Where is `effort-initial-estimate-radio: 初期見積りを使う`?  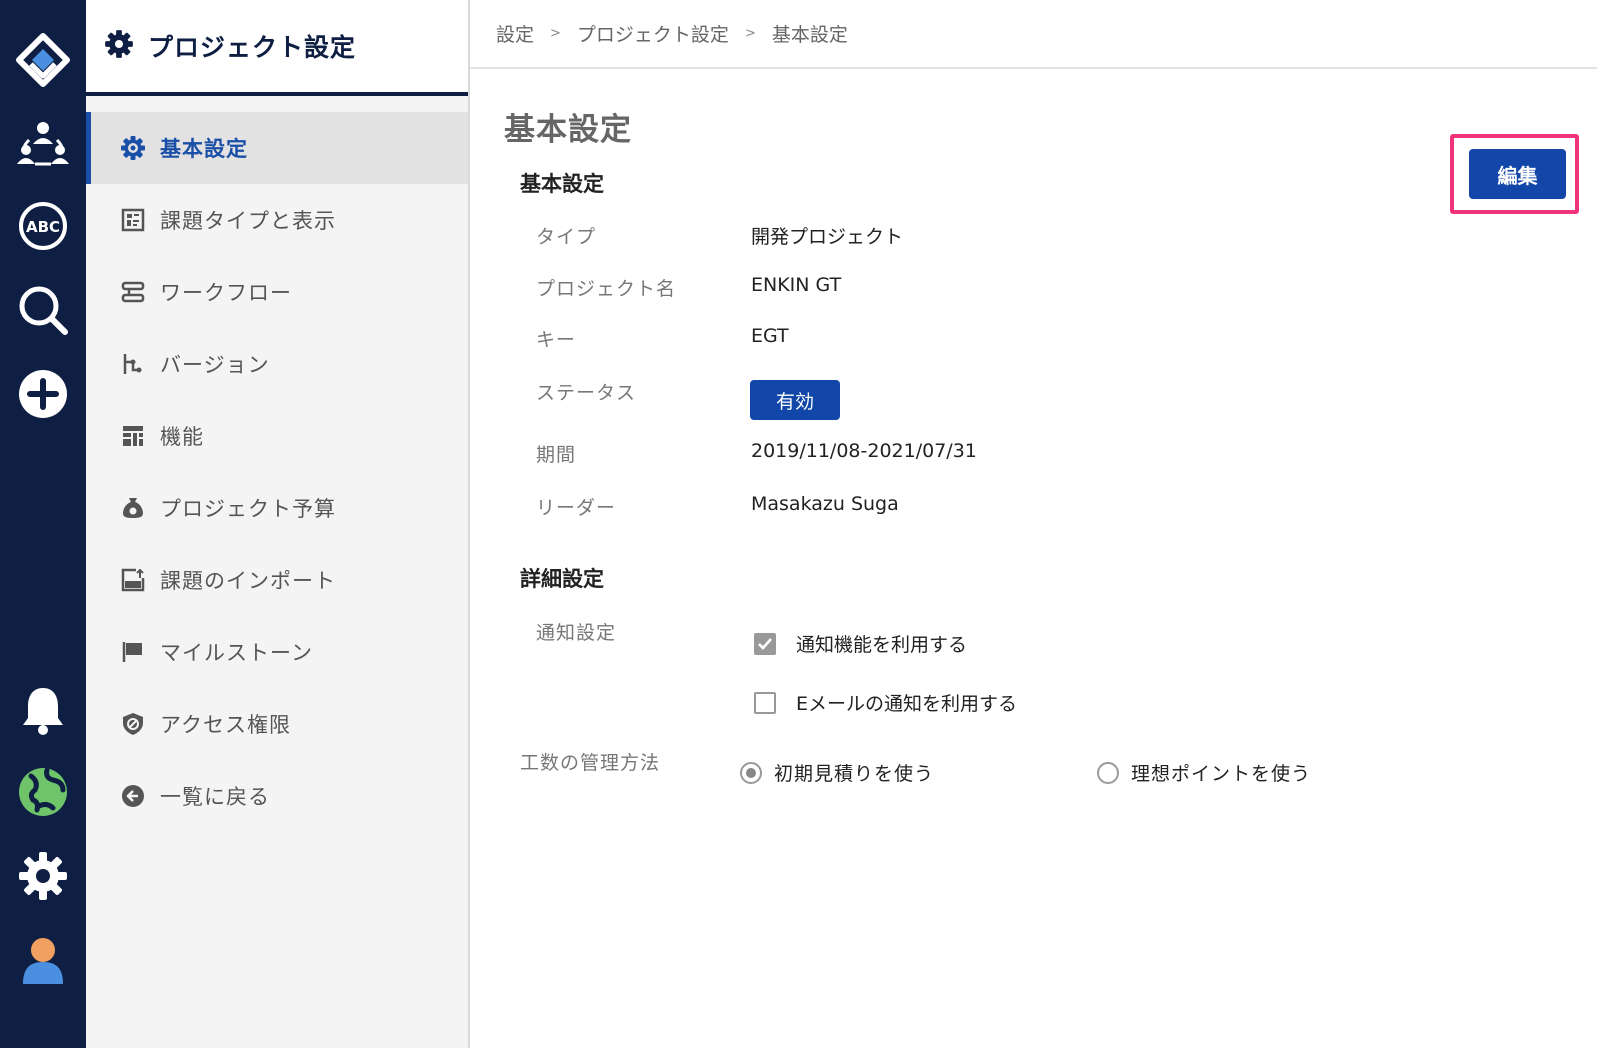
effort-initial-estimate-radio: 初期見積りを使う is located at coordinates (837, 772).